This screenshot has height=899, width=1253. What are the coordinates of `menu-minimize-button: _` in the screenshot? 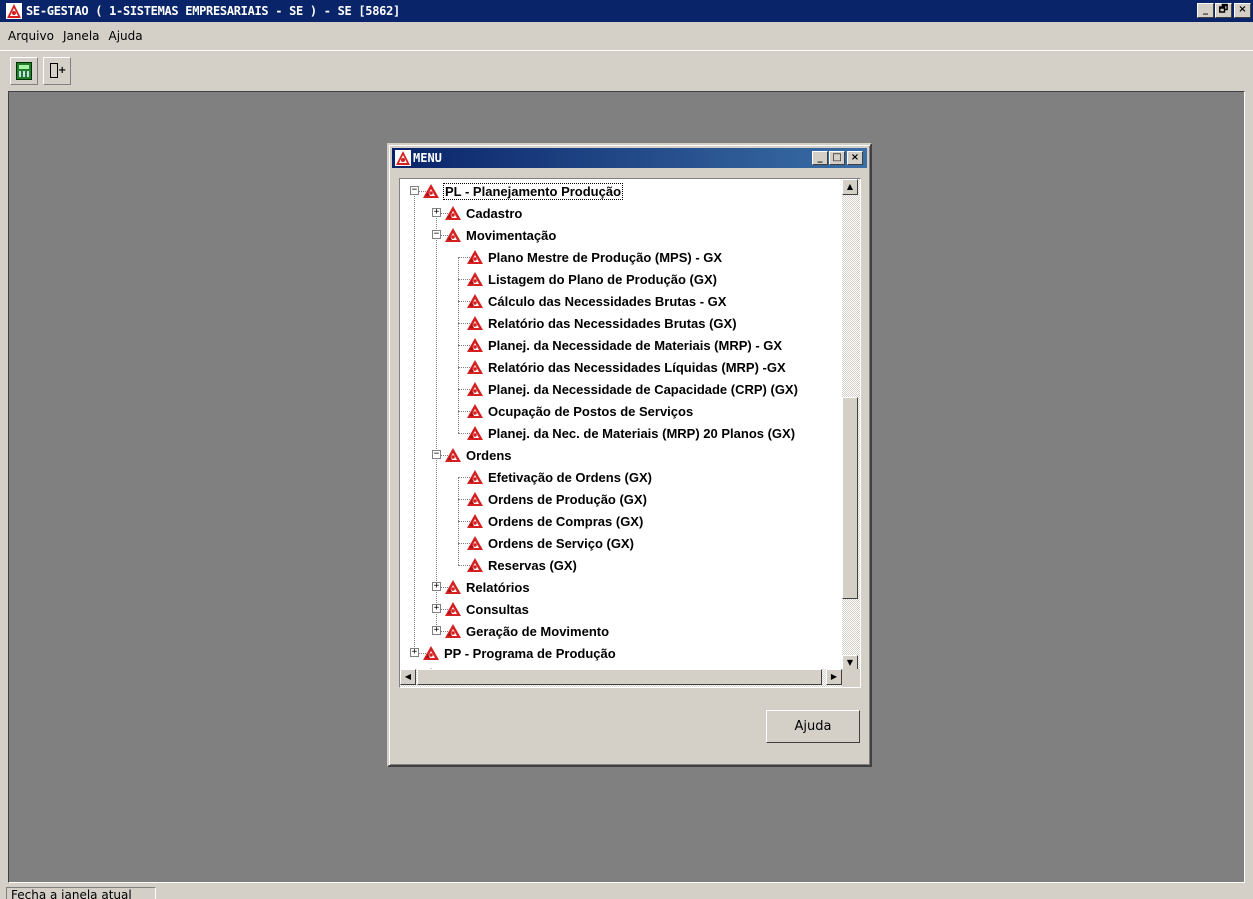 It's located at (820, 158).